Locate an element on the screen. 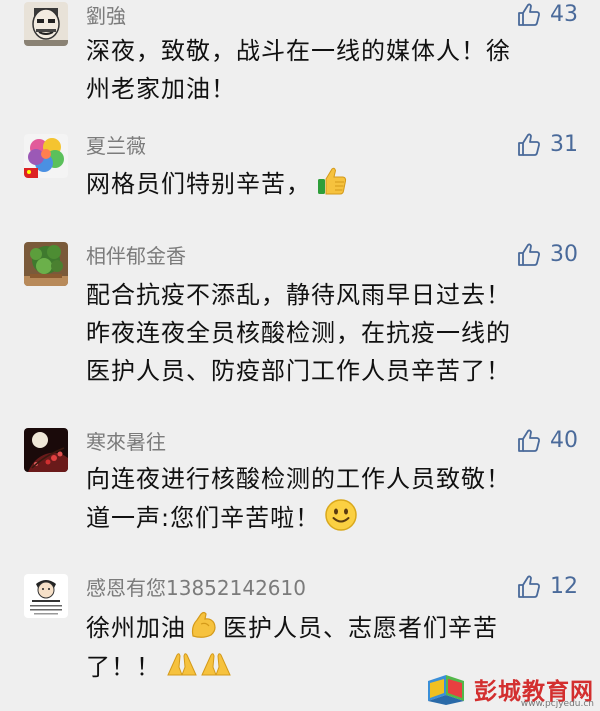 The width and height of the screenshot is (600, 711). like-count: 30 is located at coordinates (564, 254).